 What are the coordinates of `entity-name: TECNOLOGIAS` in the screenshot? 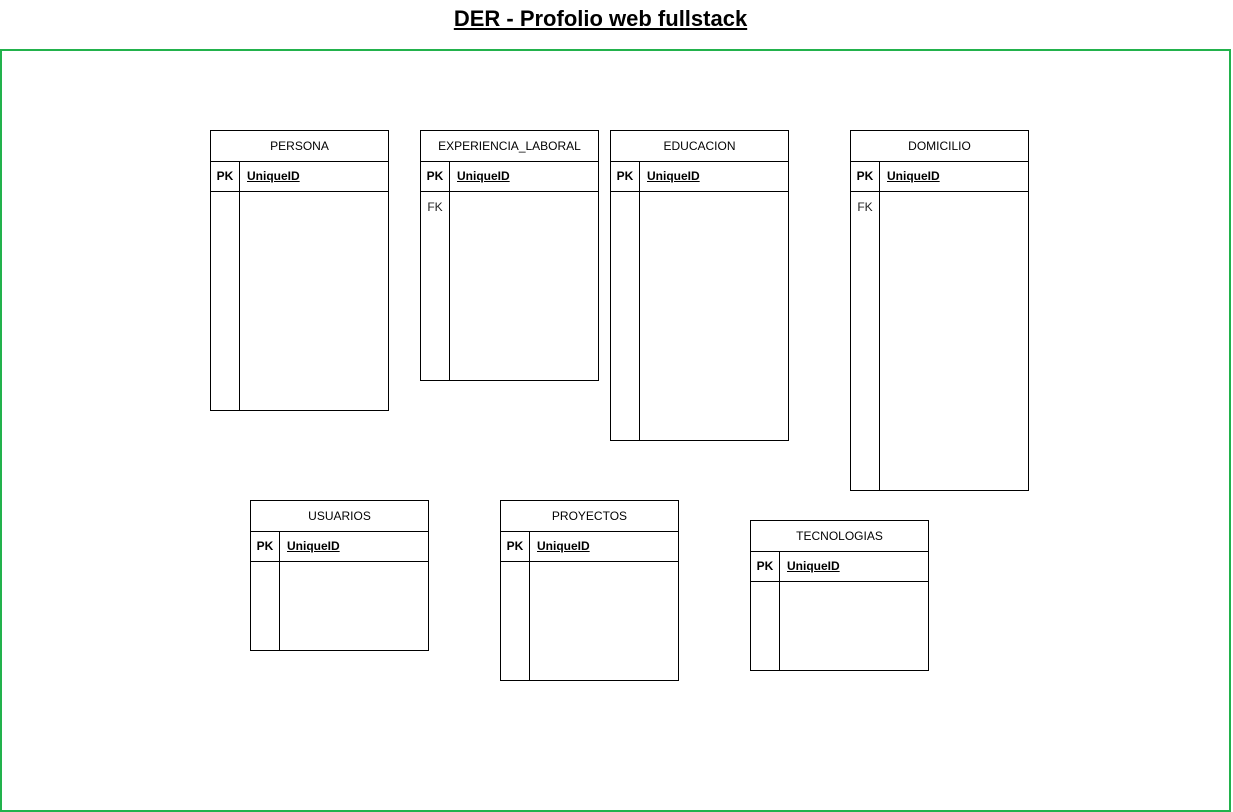 It's located at (839, 536).